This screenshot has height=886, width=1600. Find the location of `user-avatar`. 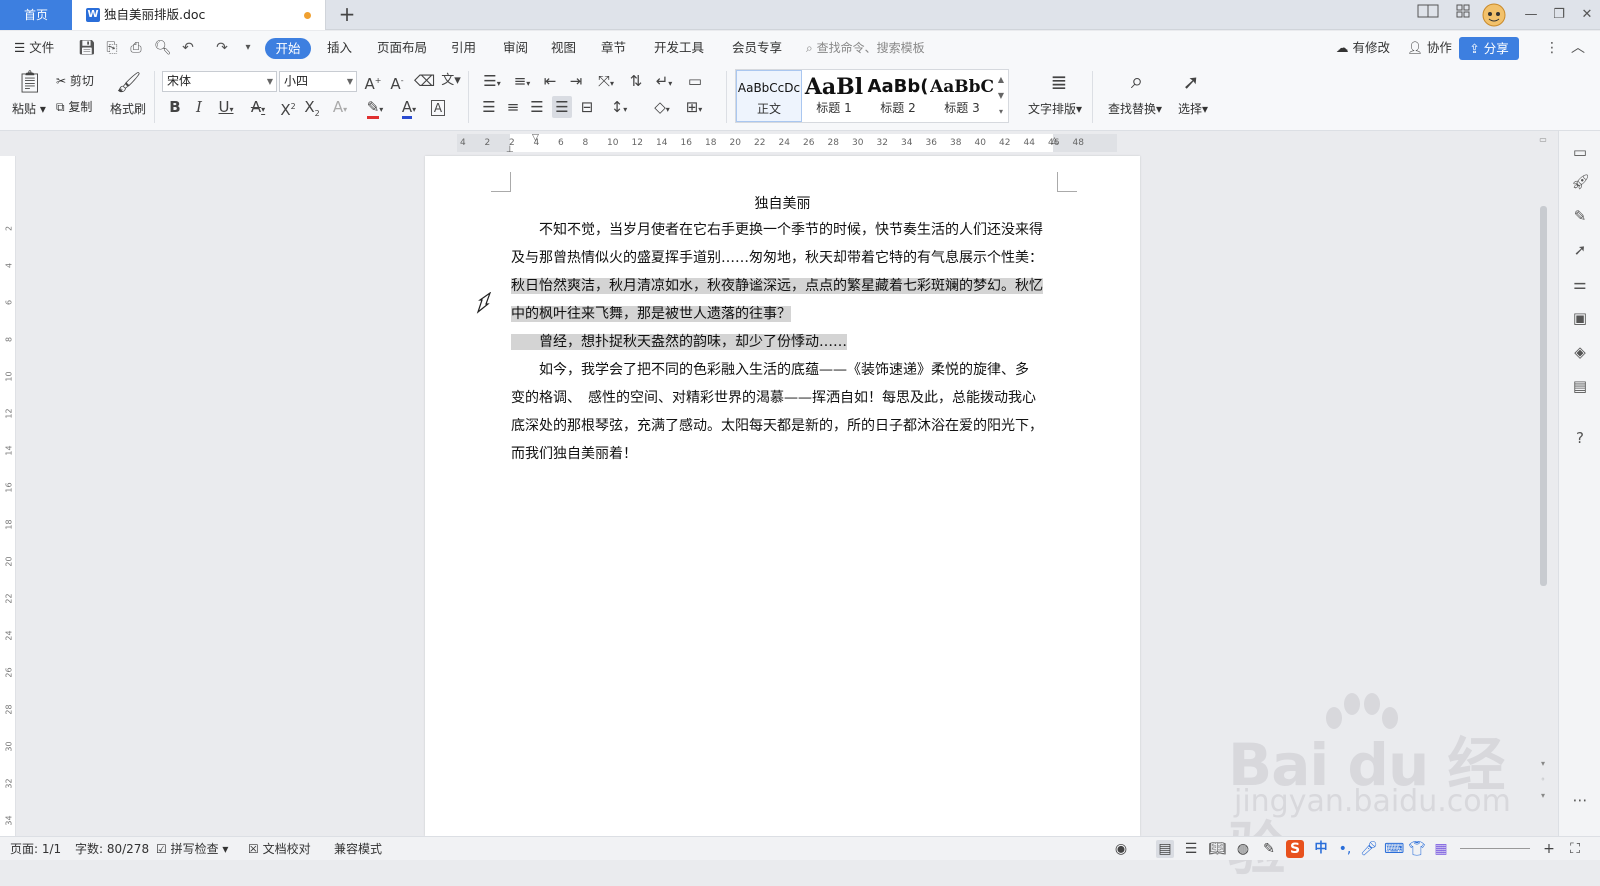

user-avatar is located at coordinates (1494, 15).